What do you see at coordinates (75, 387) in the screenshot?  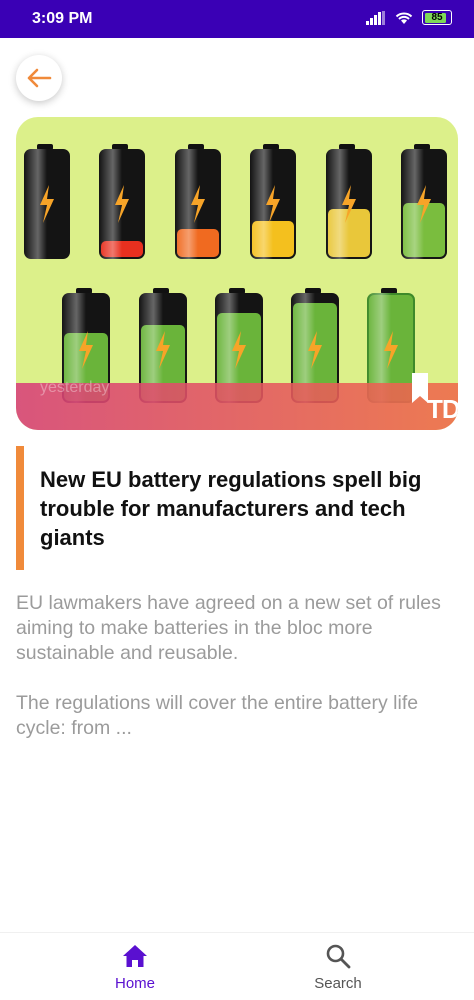 I see `article-date: yesterday` at bounding box center [75, 387].